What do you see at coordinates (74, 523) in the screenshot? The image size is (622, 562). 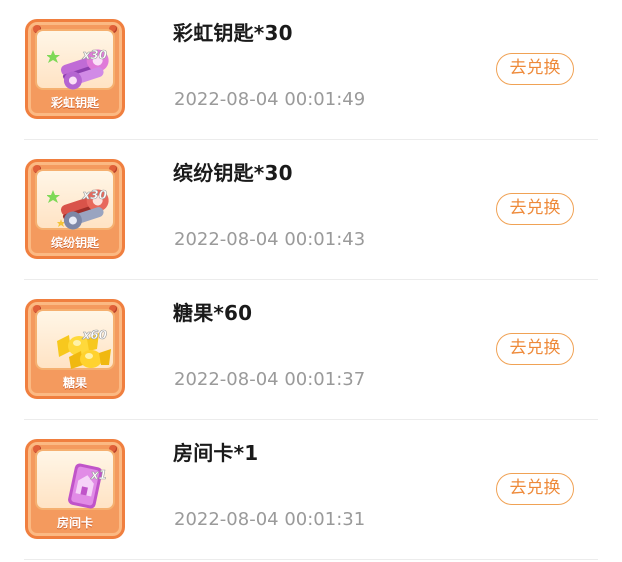 I see `card-label: 房间卡` at bounding box center [74, 523].